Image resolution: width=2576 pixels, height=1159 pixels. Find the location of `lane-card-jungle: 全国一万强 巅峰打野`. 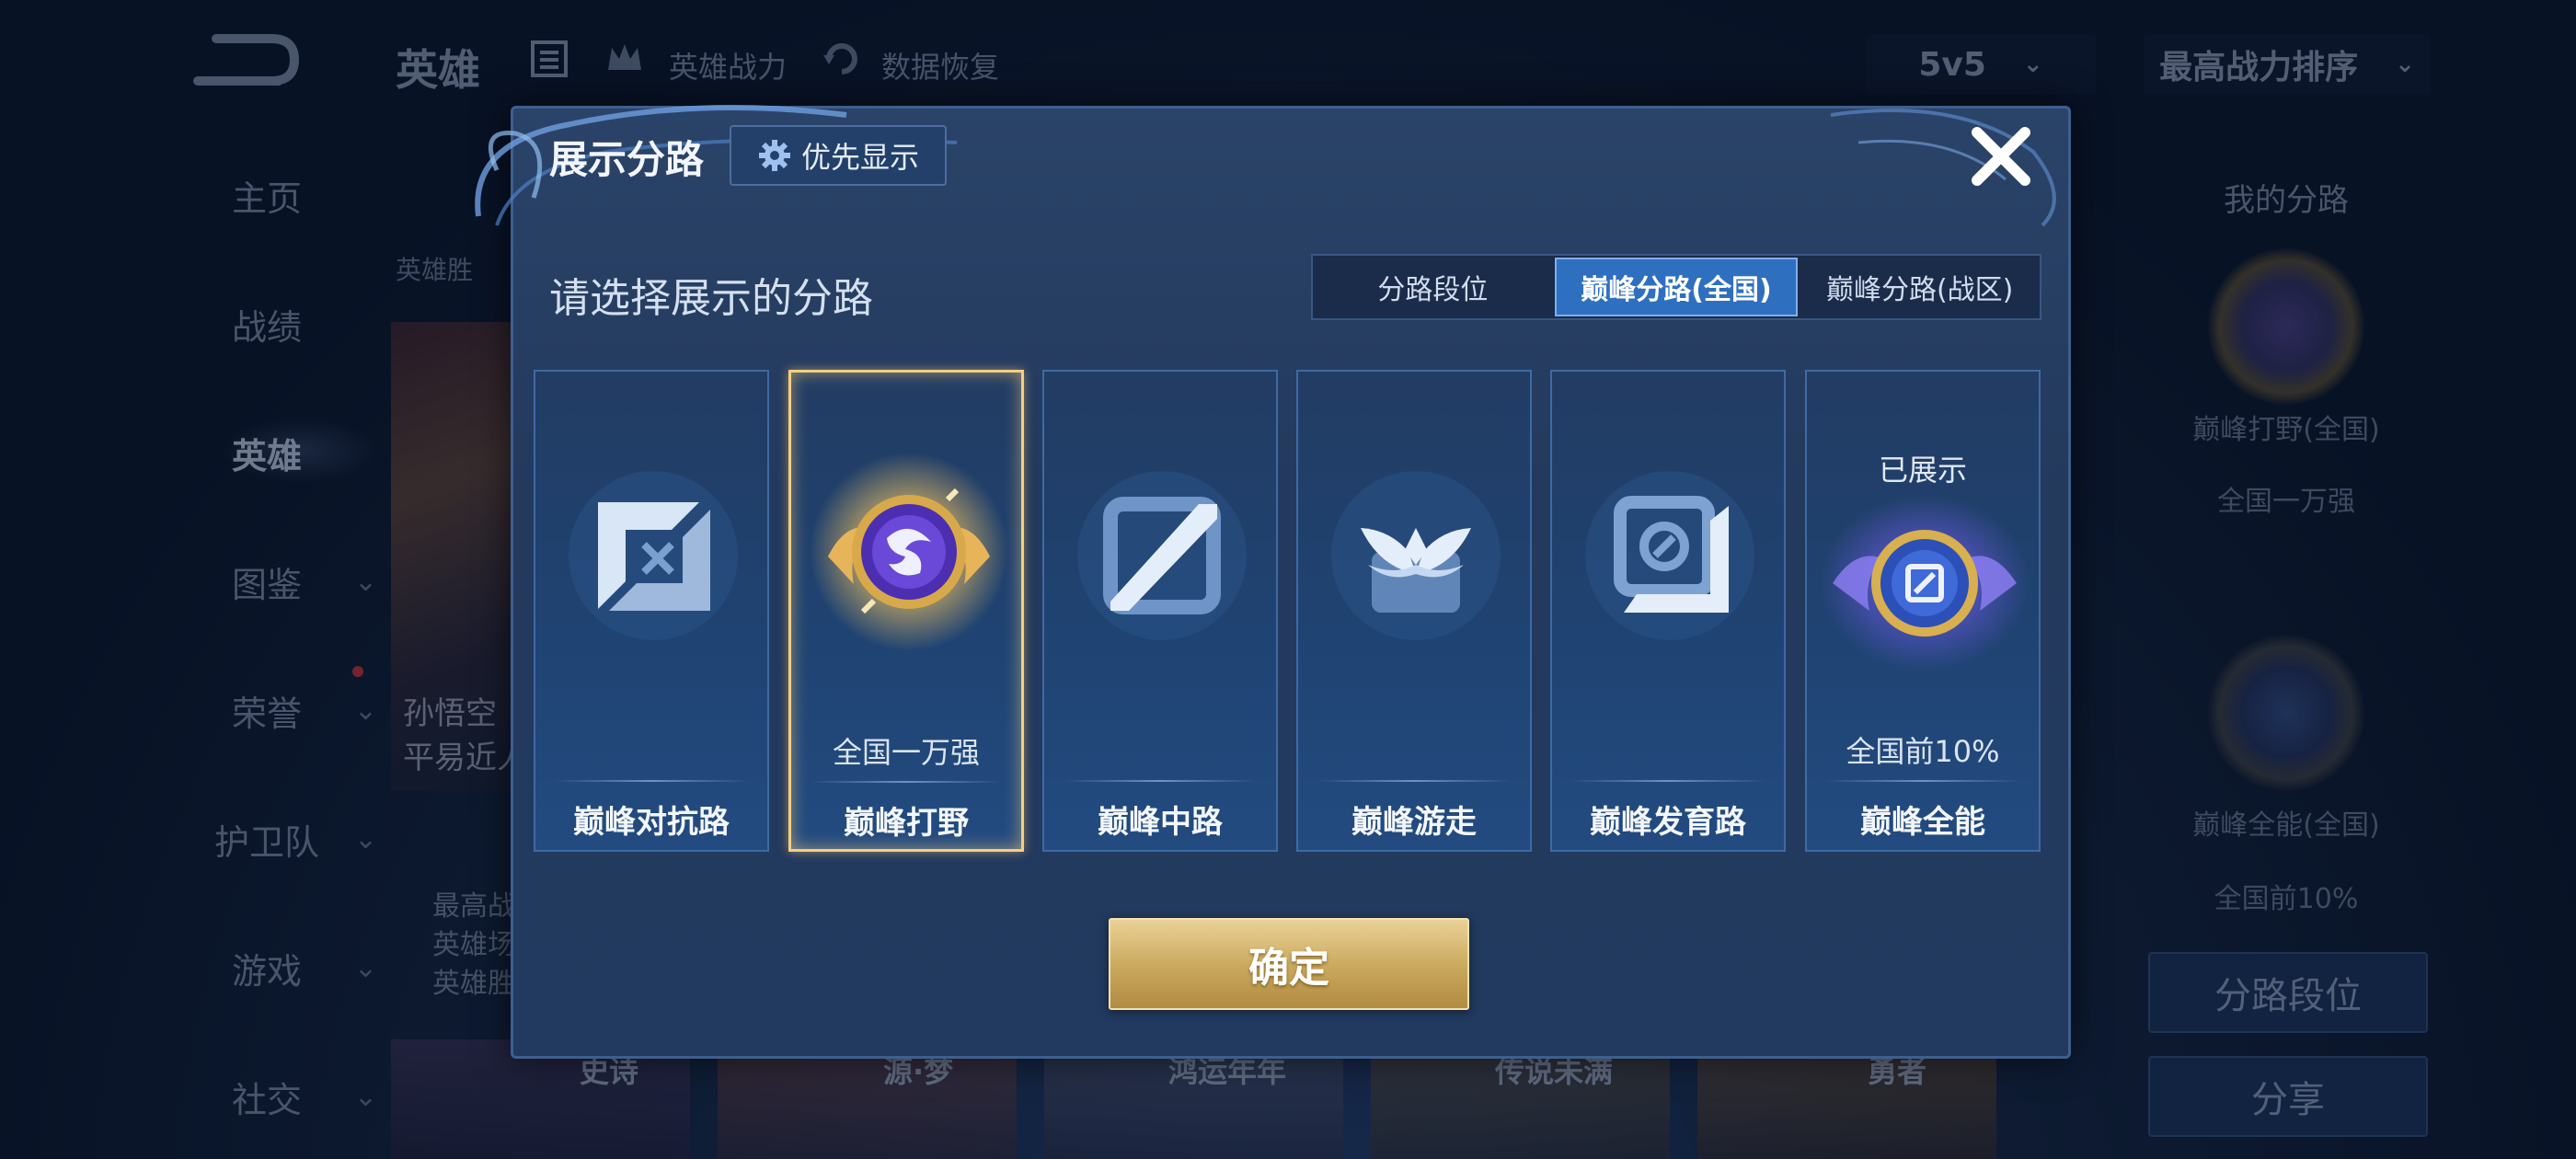

lane-card-jungle: 全国一万强 巅峰打野 is located at coordinates (906, 611).